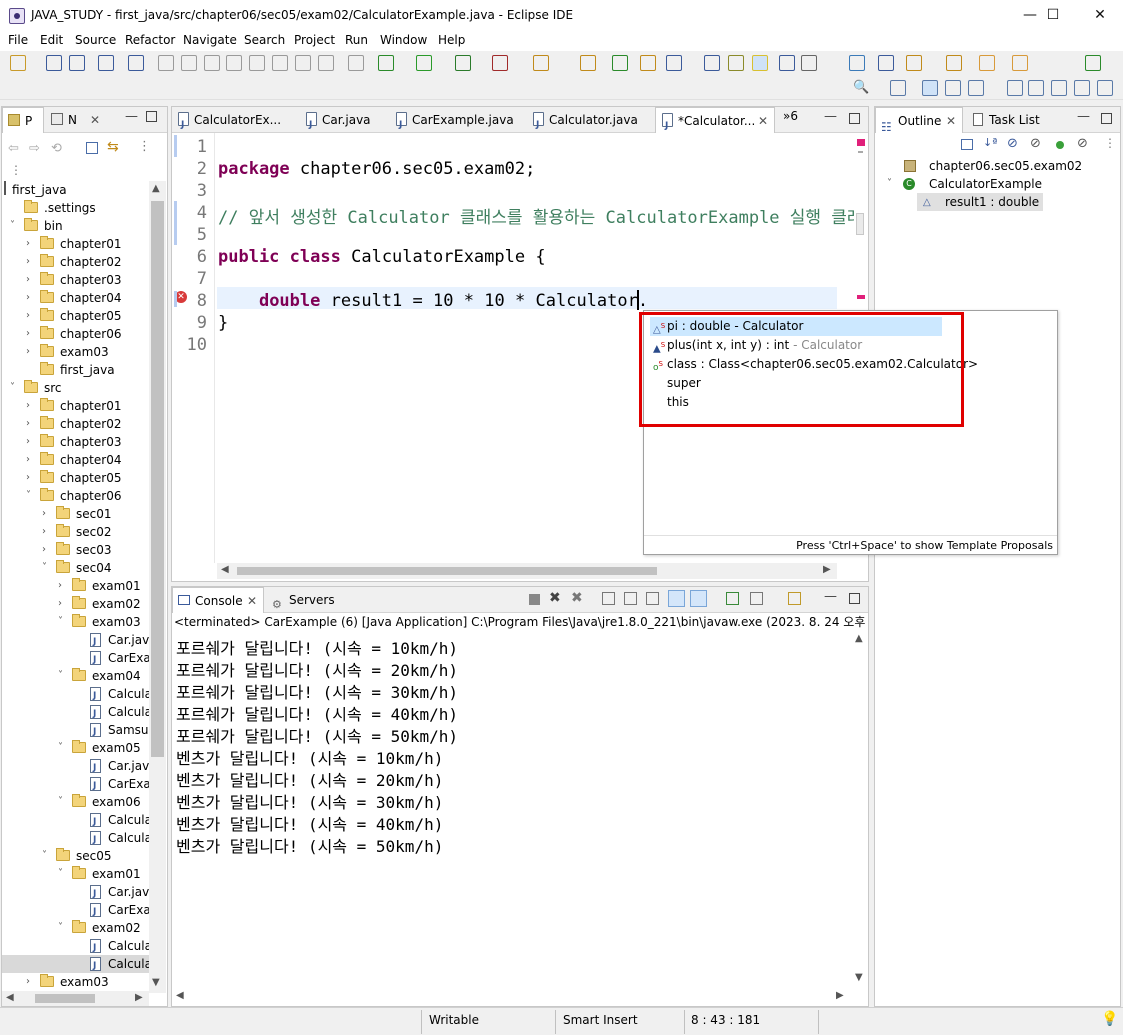 The width and height of the screenshot is (1123, 1035). What do you see at coordinates (75, 298) in the screenshot?
I see `tree-folder-item: › chapter04` at bounding box center [75, 298].